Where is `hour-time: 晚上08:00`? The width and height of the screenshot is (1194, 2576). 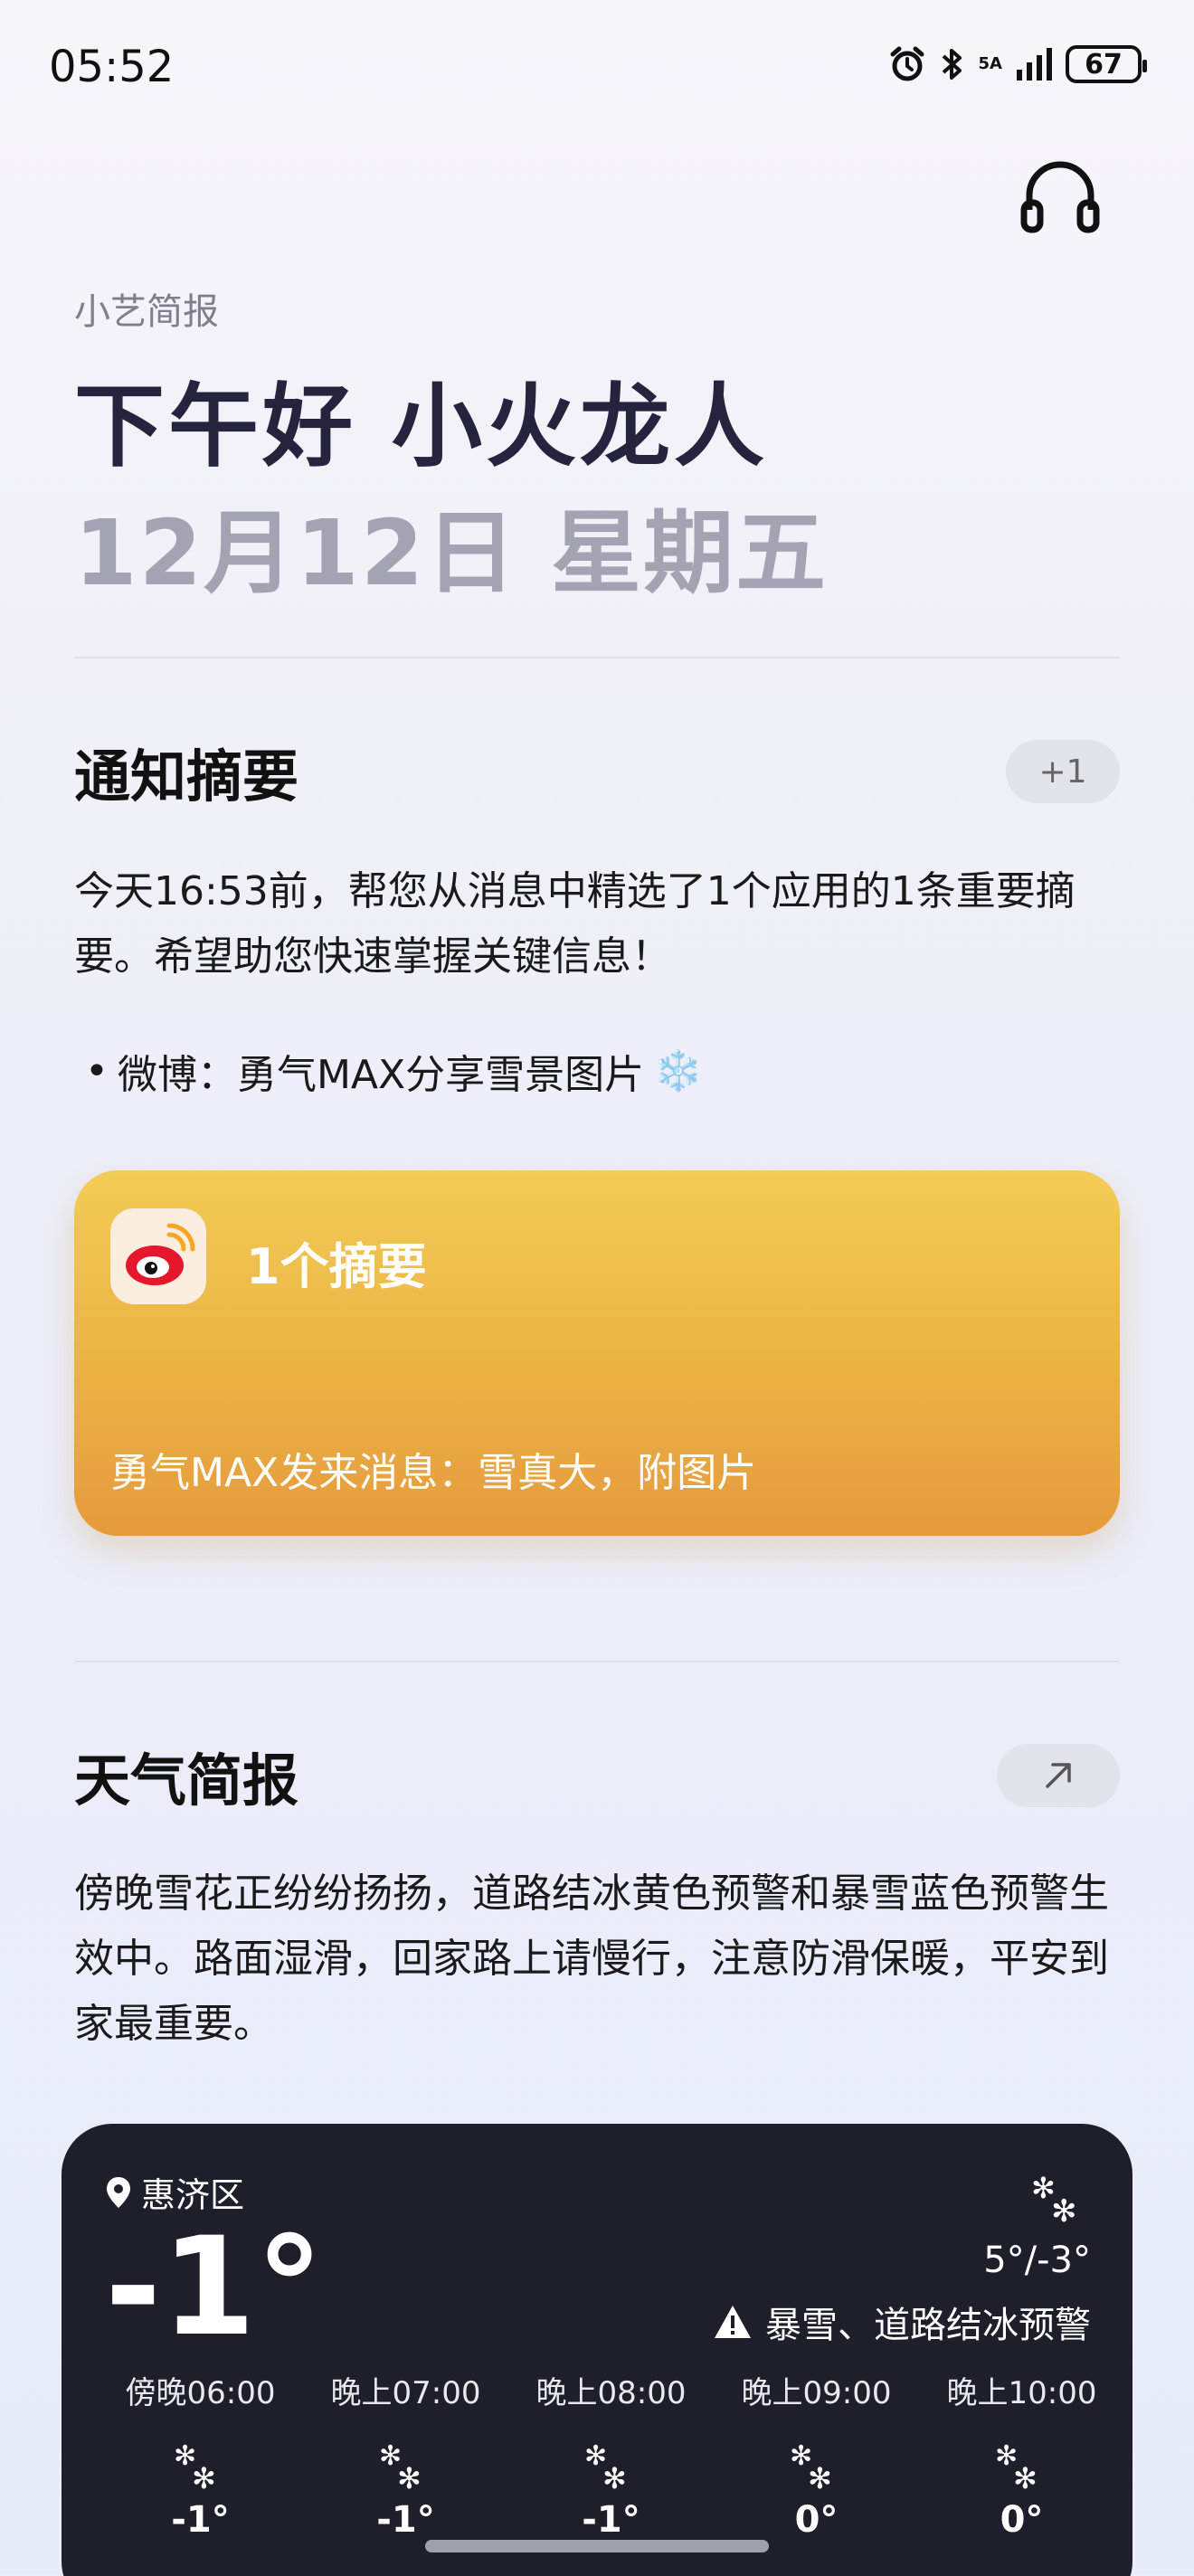
hour-time: 晚上08:00 is located at coordinates (611, 2393).